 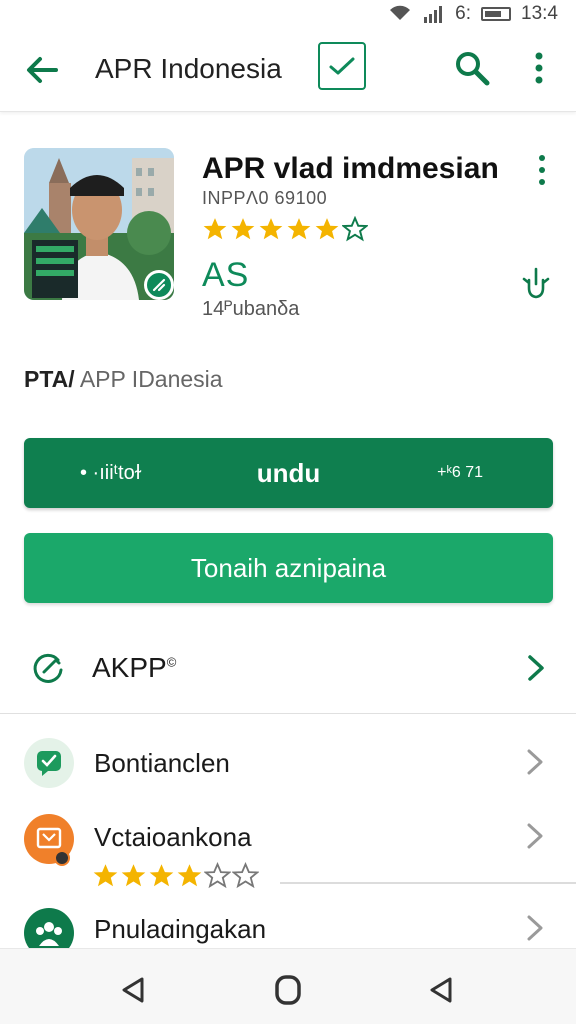 I want to click on search-icon, so click(x=472, y=68).